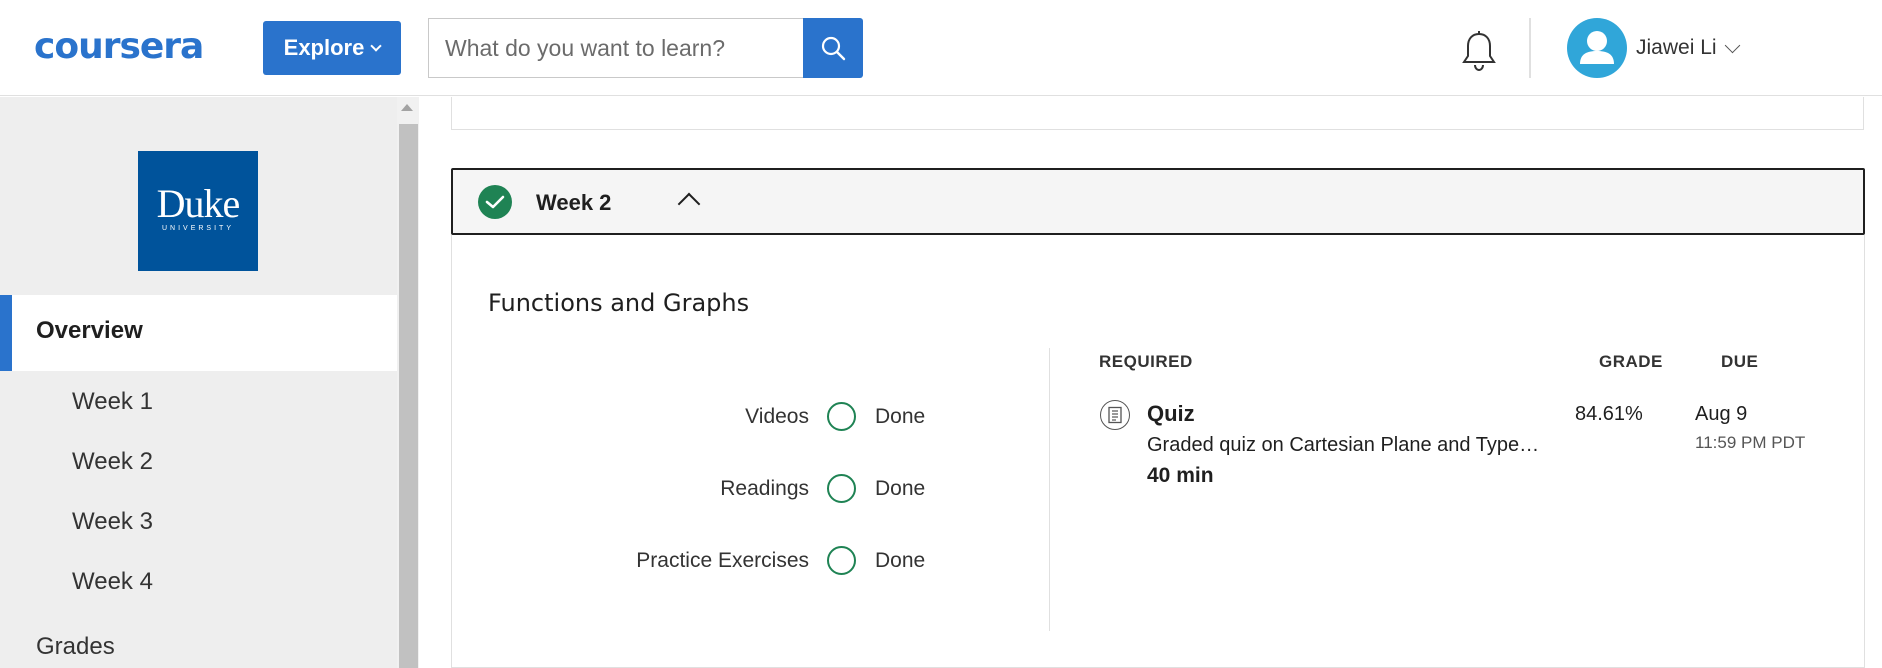 The width and height of the screenshot is (1882, 668). Describe the element at coordinates (722, 560) in the screenshot. I see `stat-label-practice: Practice Exercises` at that location.